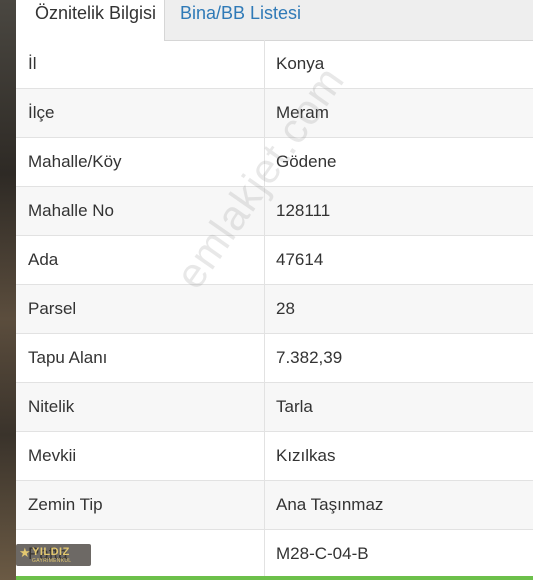 The height and width of the screenshot is (580, 533). Describe the element at coordinates (233, 20) in the screenshot. I see `tab-building-list: Bina/BB Listesi` at that location.